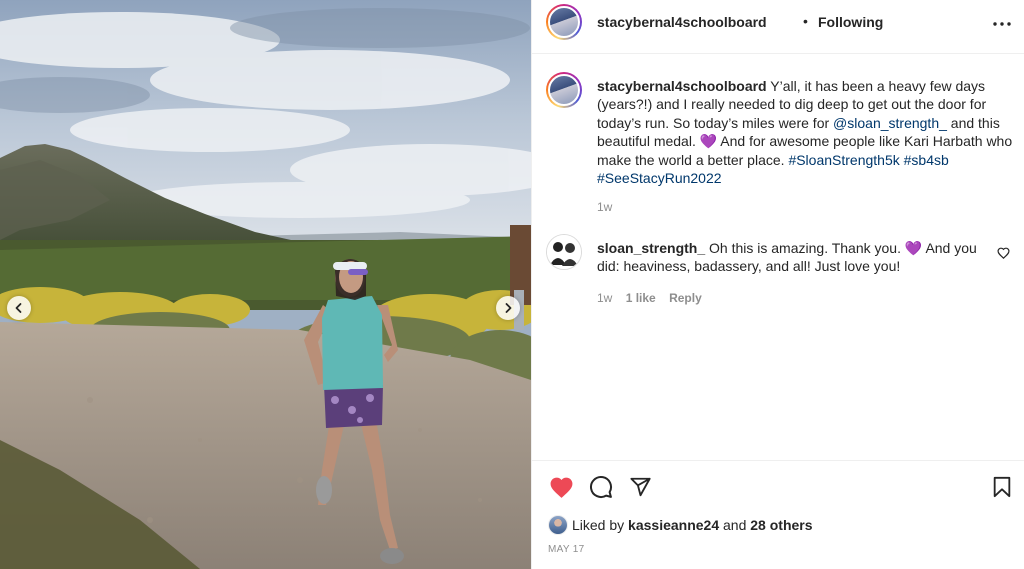 This screenshot has height=569, width=1024. I want to click on bookmark-icon, so click(1002, 487).